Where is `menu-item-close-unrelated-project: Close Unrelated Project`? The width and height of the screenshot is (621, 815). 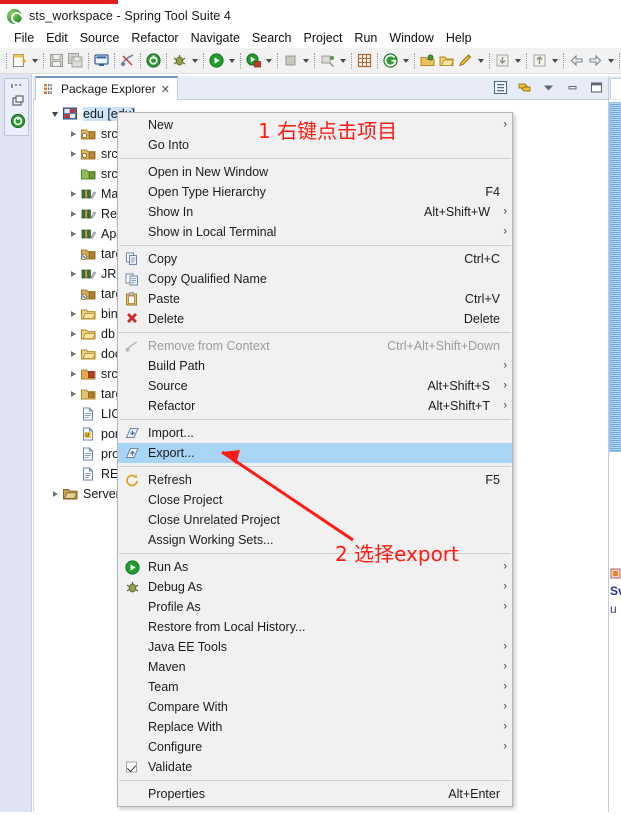
menu-item-close-unrelated-project: Close Unrelated Project is located at coordinates (315, 520).